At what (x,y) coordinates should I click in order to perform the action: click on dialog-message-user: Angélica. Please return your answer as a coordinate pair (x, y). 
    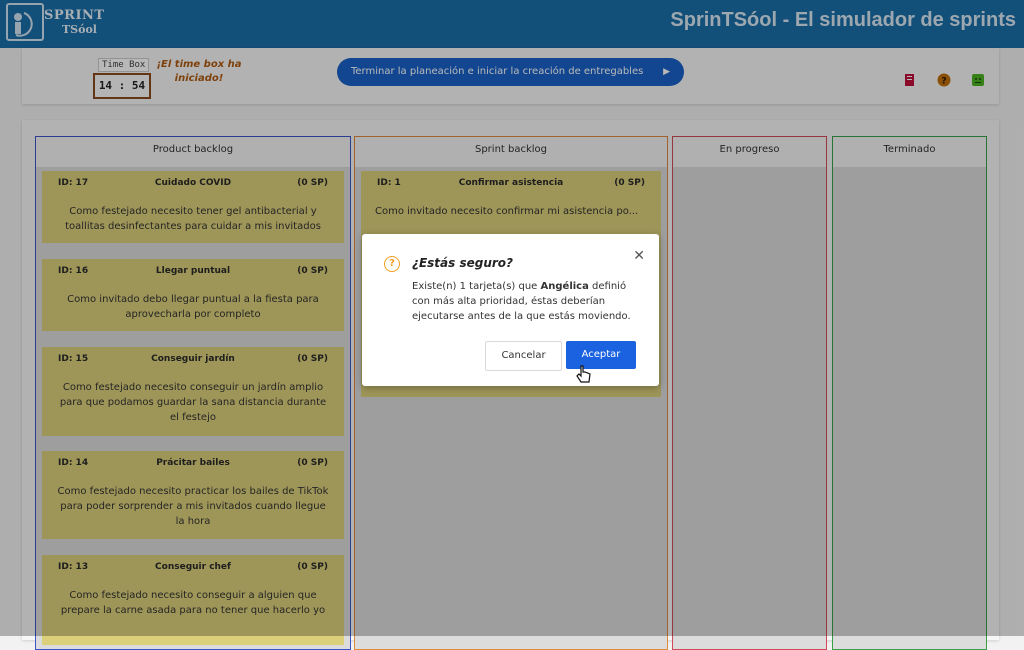
    Looking at the image, I should click on (564, 286).